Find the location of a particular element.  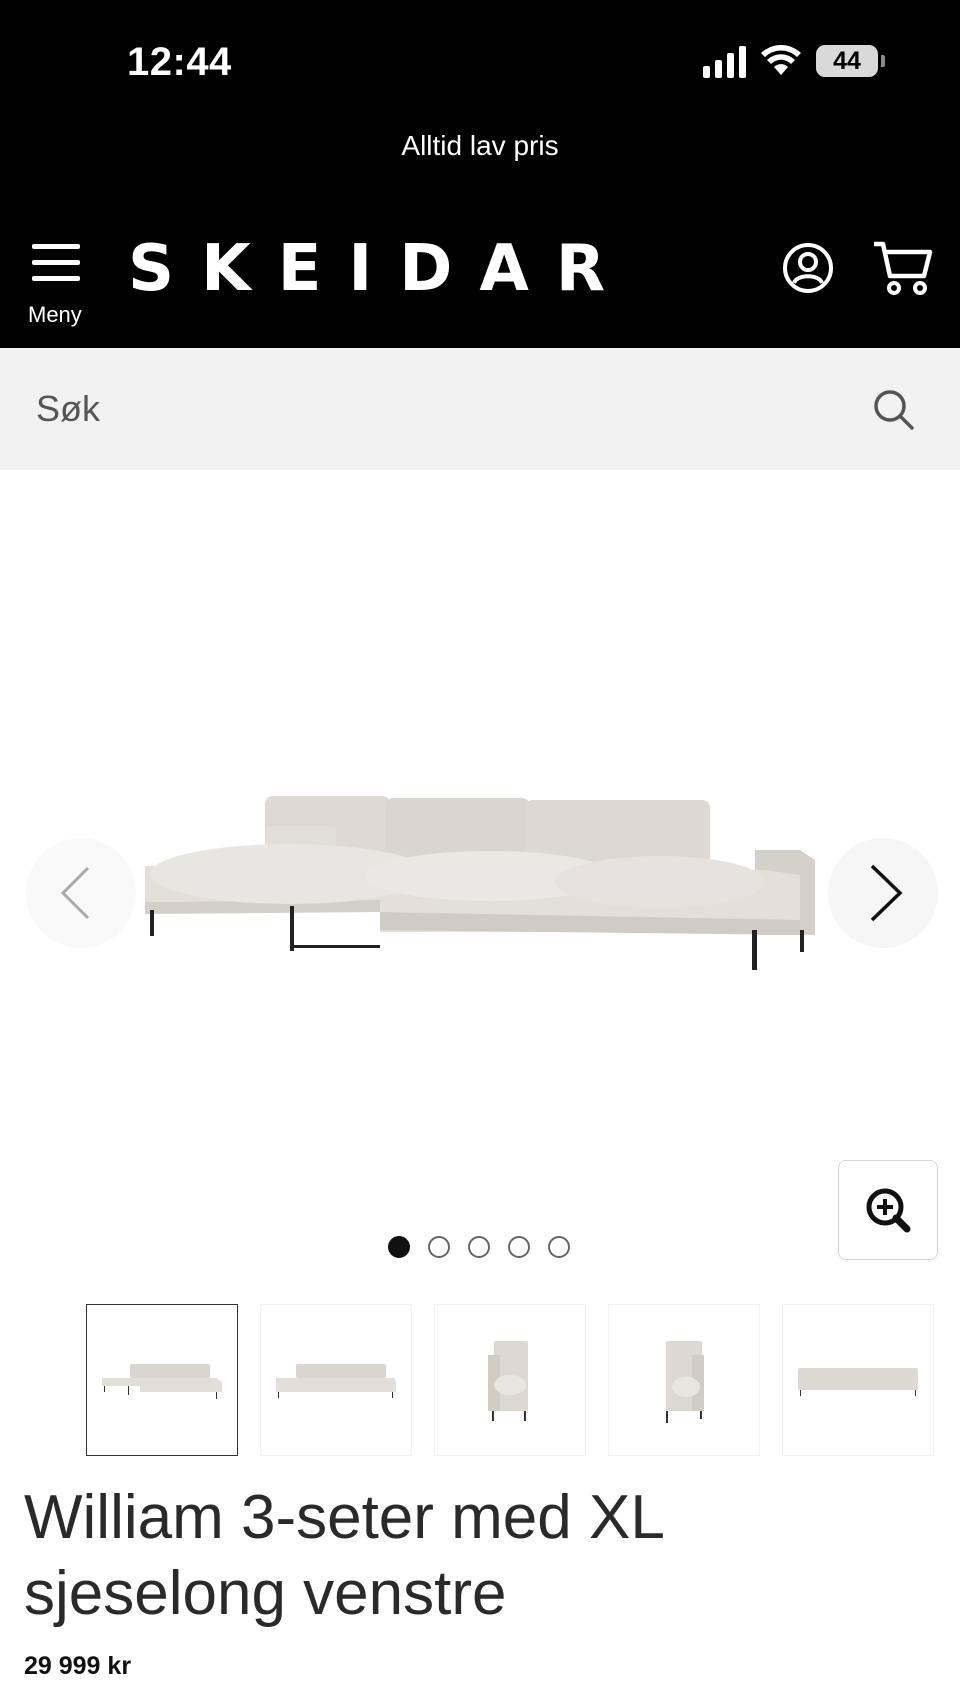

status-icons: 44 is located at coordinates (794, 61).